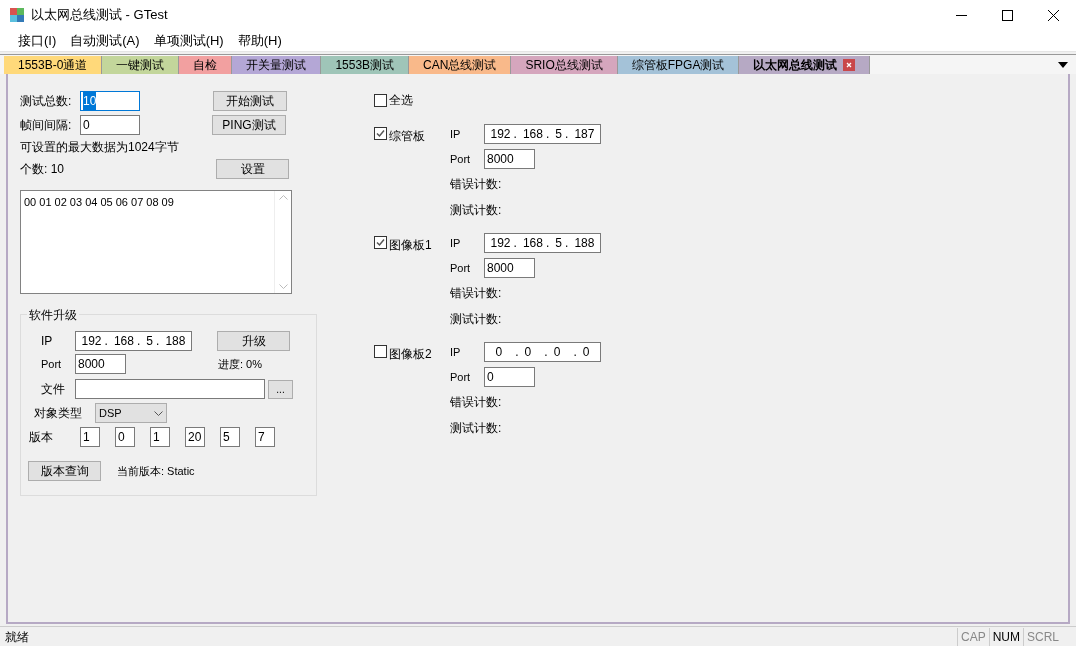 Image resolution: width=1076 pixels, height=646 pixels. Describe the element at coordinates (53, 65) in the screenshot. I see `tab: 1553B-0通道` at that location.